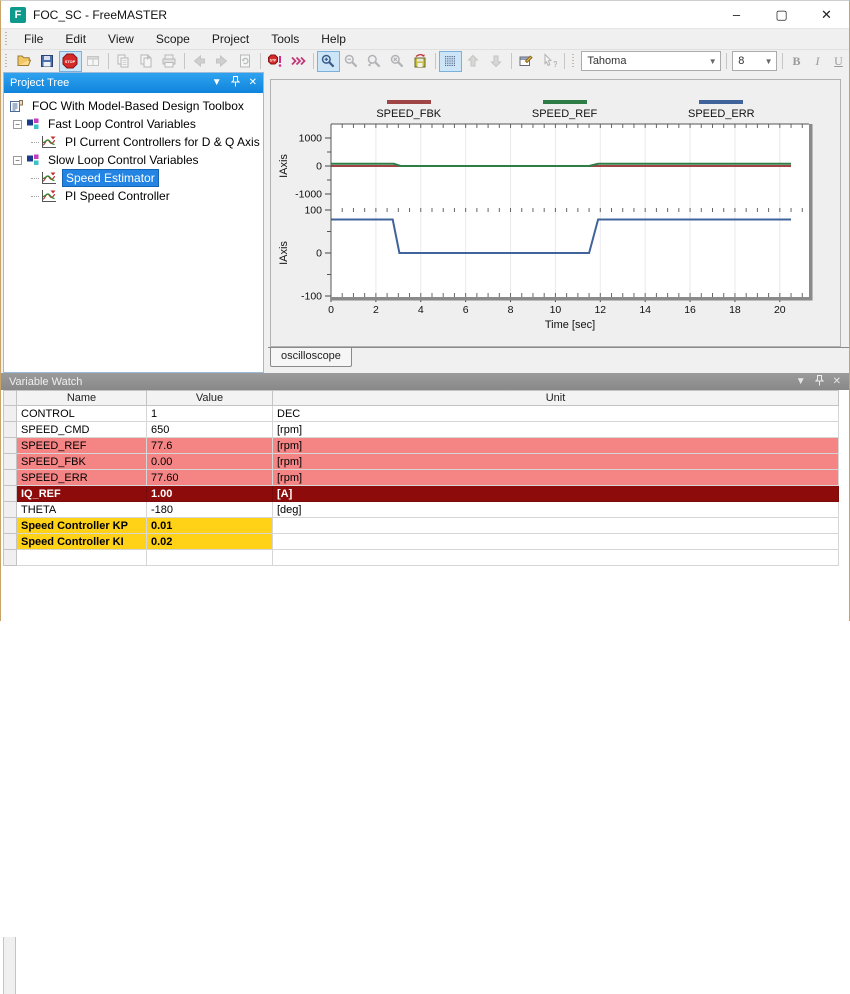 The width and height of the screenshot is (850, 994). What do you see at coordinates (351, 61) in the screenshot?
I see `scope-zoom-out-button` at bounding box center [351, 61].